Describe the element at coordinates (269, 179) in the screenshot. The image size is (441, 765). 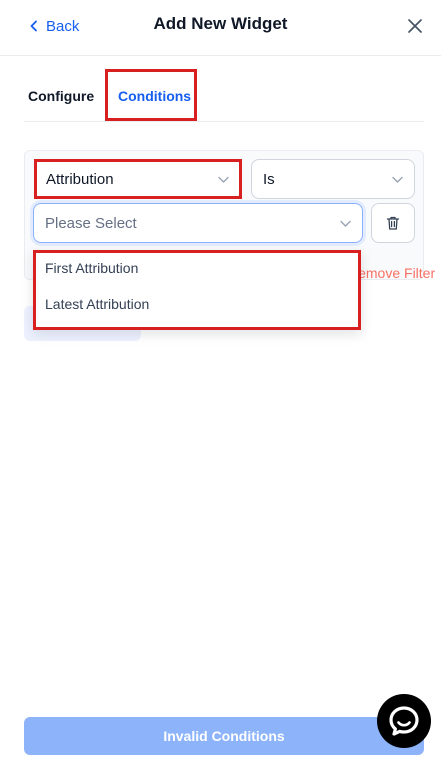
I see `operator-select-value: Is` at that location.